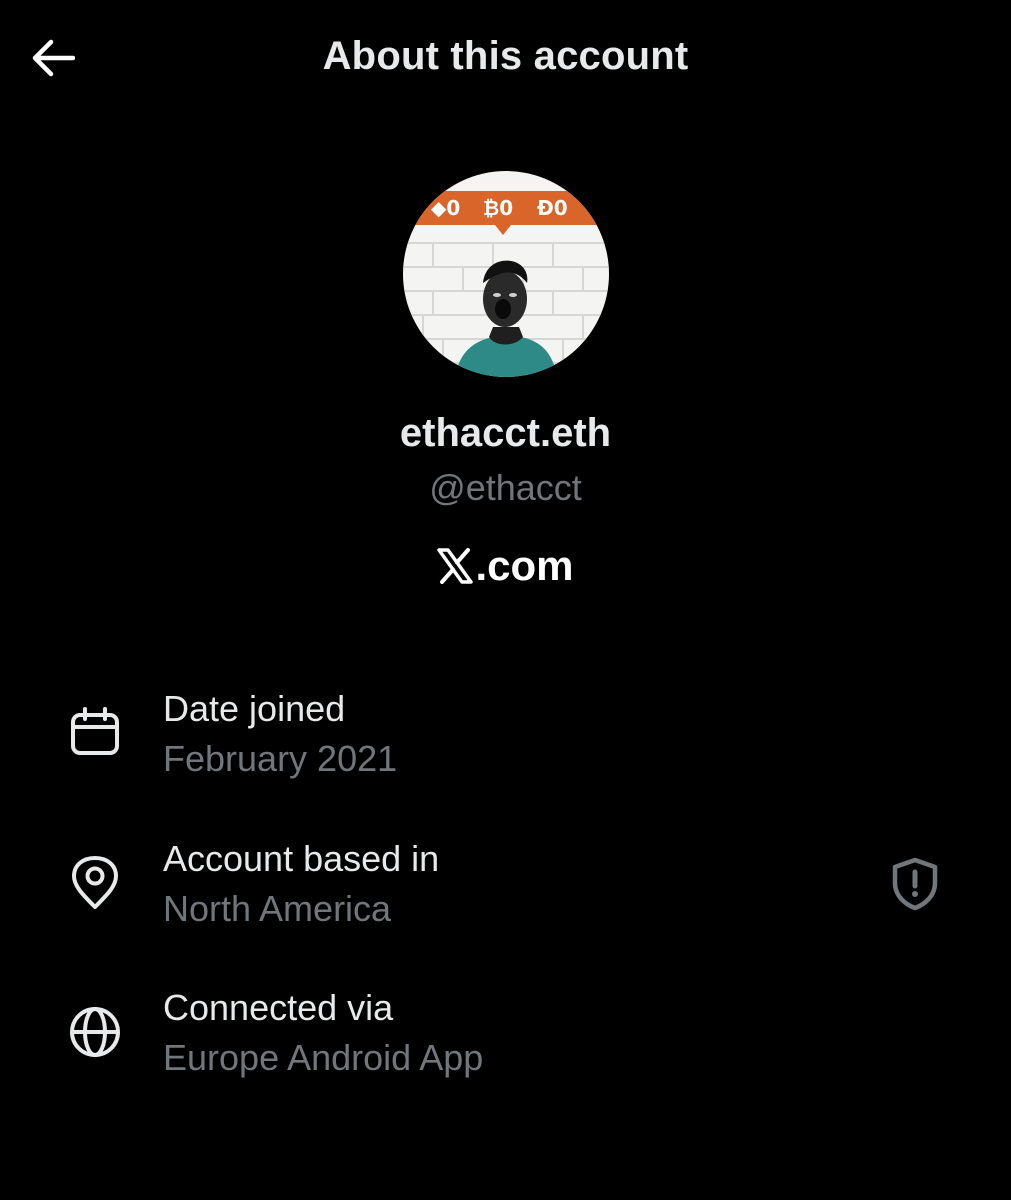 This screenshot has height=1200, width=1011. What do you see at coordinates (278, 1007) in the screenshot?
I see `detail-label: Connected via` at bounding box center [278, 1007].